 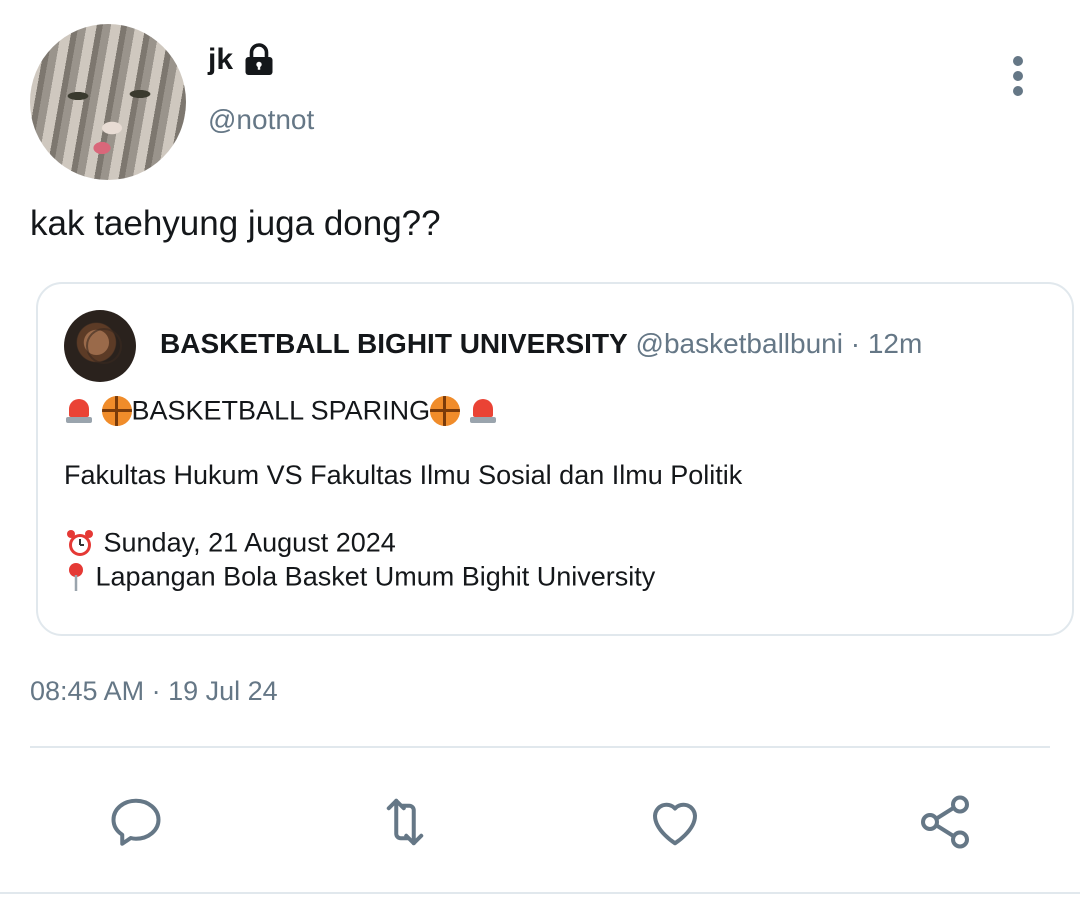 I want to click on quoted-handle: @basketballbuni, so click(x=739, y=343).